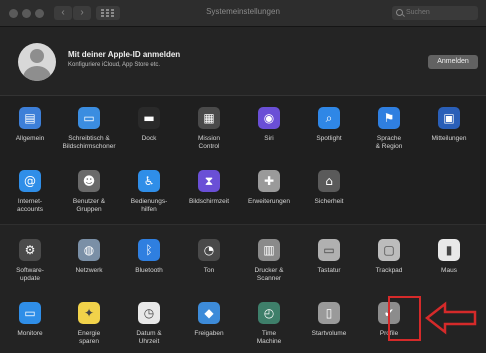  I want to click on pane-label: Datum & Uhrzeit, so click(149, 337).